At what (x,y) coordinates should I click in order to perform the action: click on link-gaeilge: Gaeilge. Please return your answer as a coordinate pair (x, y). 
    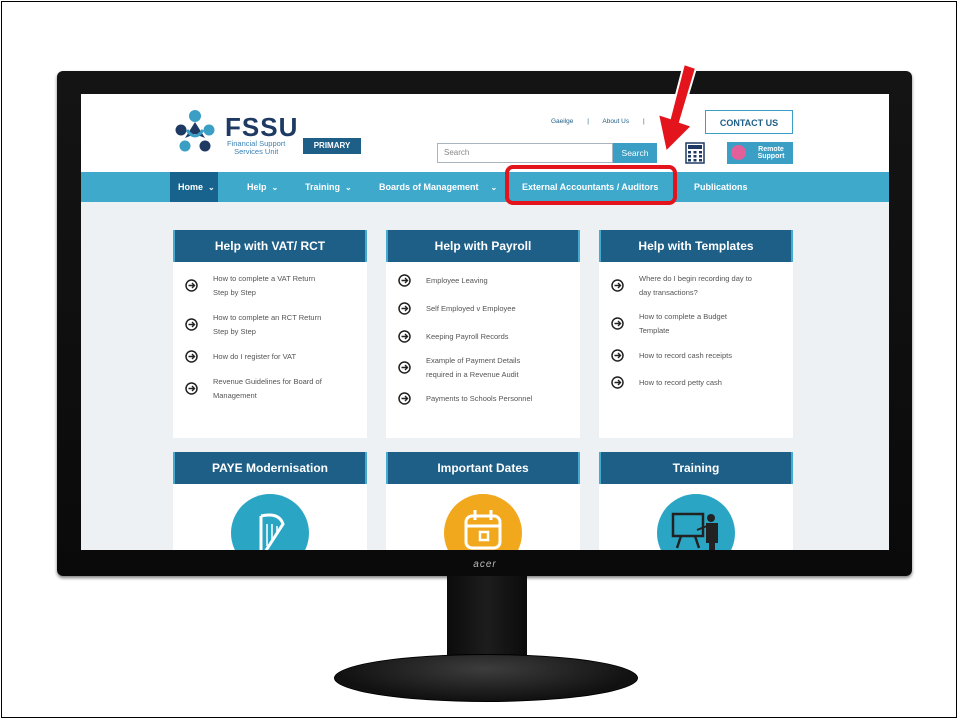
    Looking at the image, I should click on (562, 121).